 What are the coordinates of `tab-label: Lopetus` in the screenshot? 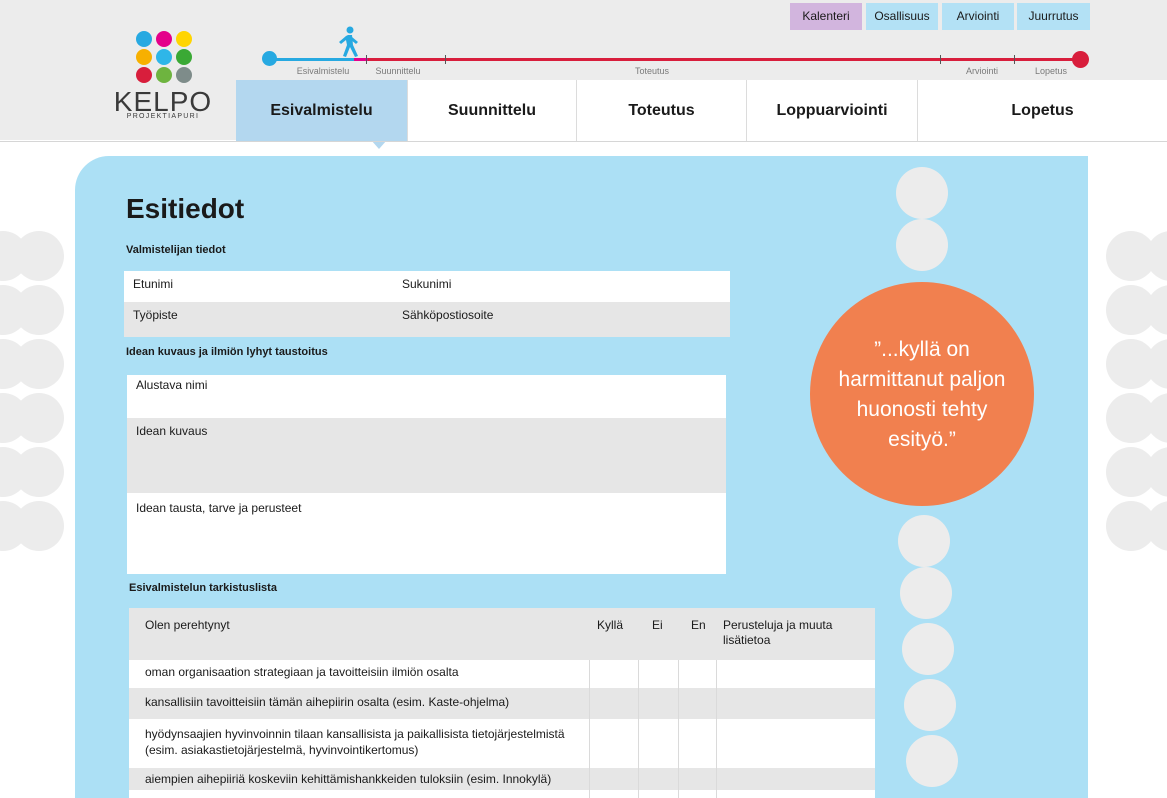 It's located at (1042, 110).